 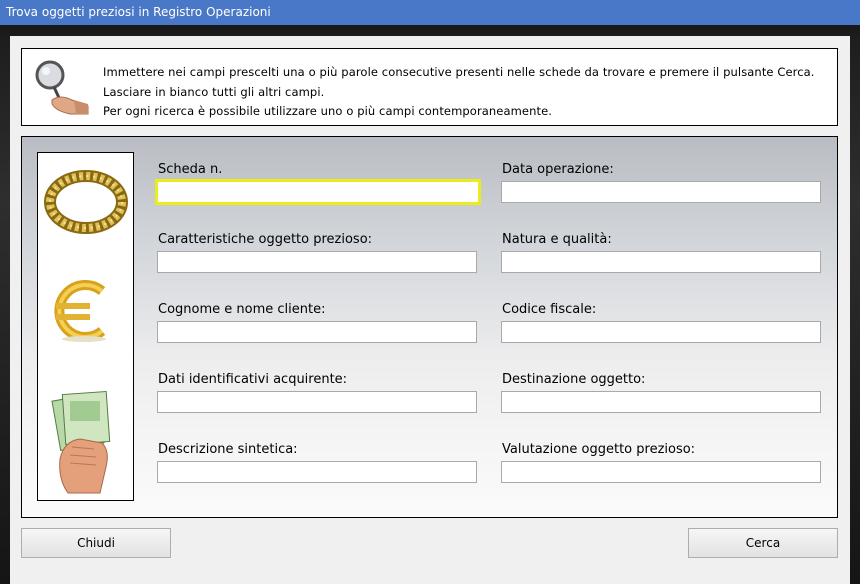 What do you see at coordinates (661, 332) in the screenshot?
I see `codice-fiscale-input` at bounding box center [661, 332].